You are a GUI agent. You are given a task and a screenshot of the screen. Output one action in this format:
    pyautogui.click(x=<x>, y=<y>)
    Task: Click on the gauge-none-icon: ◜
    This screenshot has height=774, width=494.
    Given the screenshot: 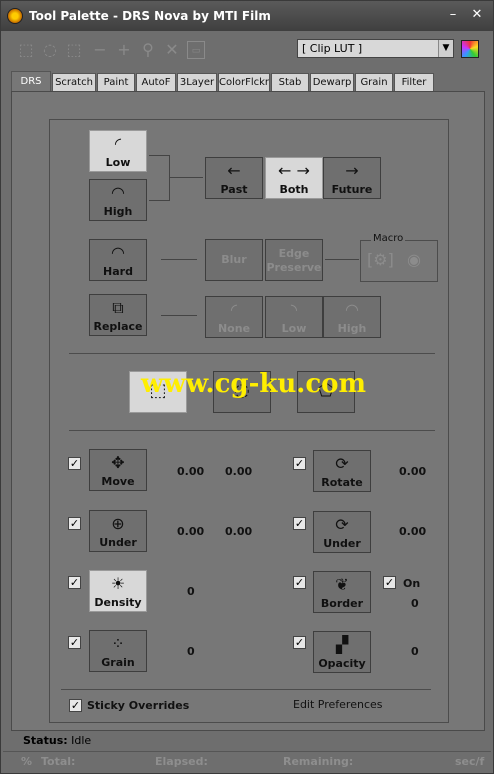 What is the action you would take?
    pyautogui.click(x=234, y=309)
    